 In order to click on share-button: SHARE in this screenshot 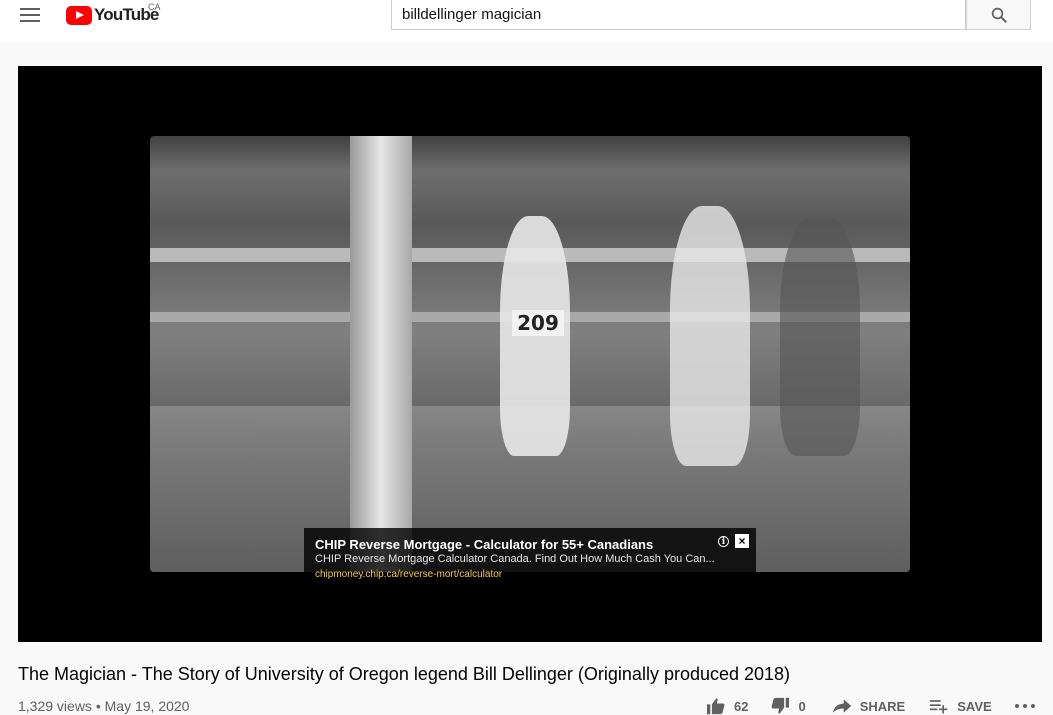, I will do `click(869, 706)`.